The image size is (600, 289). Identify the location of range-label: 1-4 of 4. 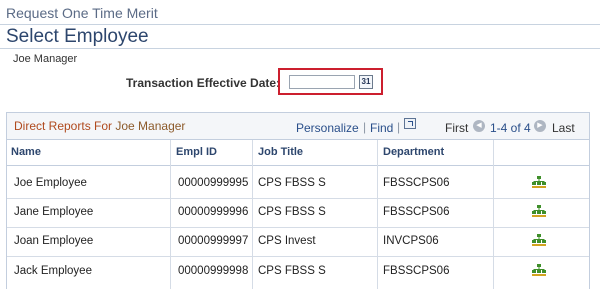
(510, 128).